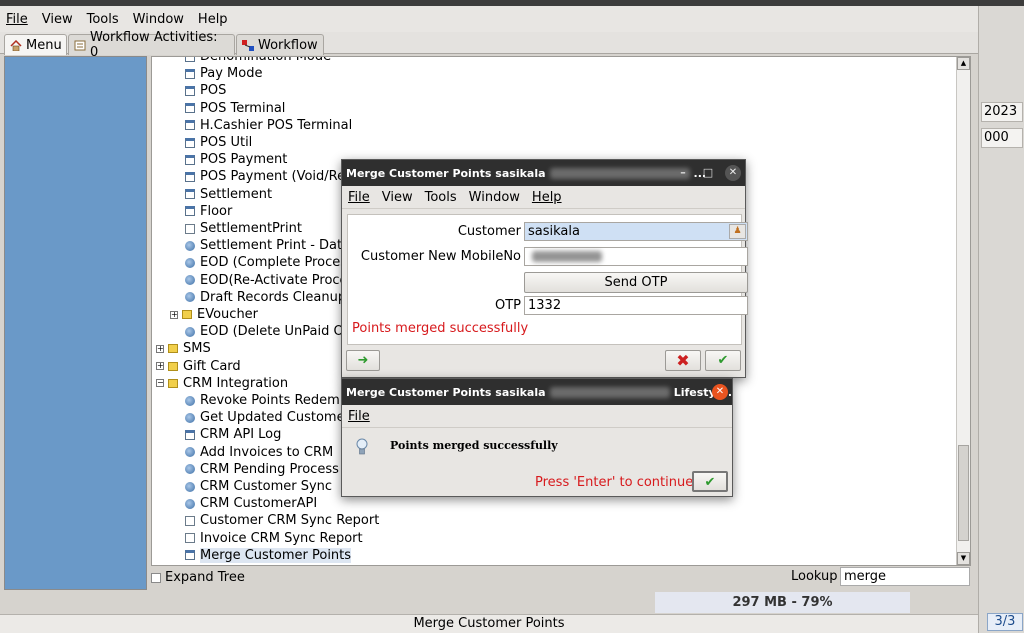 The height and width of the screenshot is (633, 1024). What do you see at coordinates (259, 452) in the screenshot?
I see `tree-item: Add Invoices to CRM` at bounding box center [259, 452].